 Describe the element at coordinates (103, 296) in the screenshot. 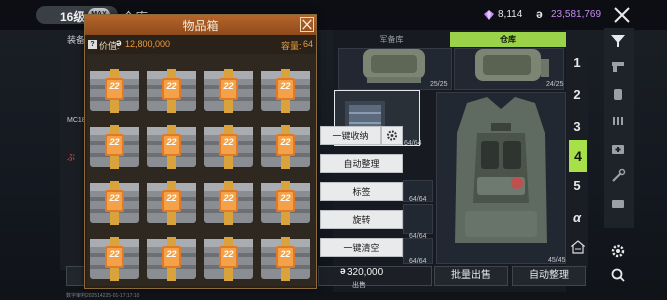

I see `footer-text: 数字审判202514225-01-17:17:10` at that location.